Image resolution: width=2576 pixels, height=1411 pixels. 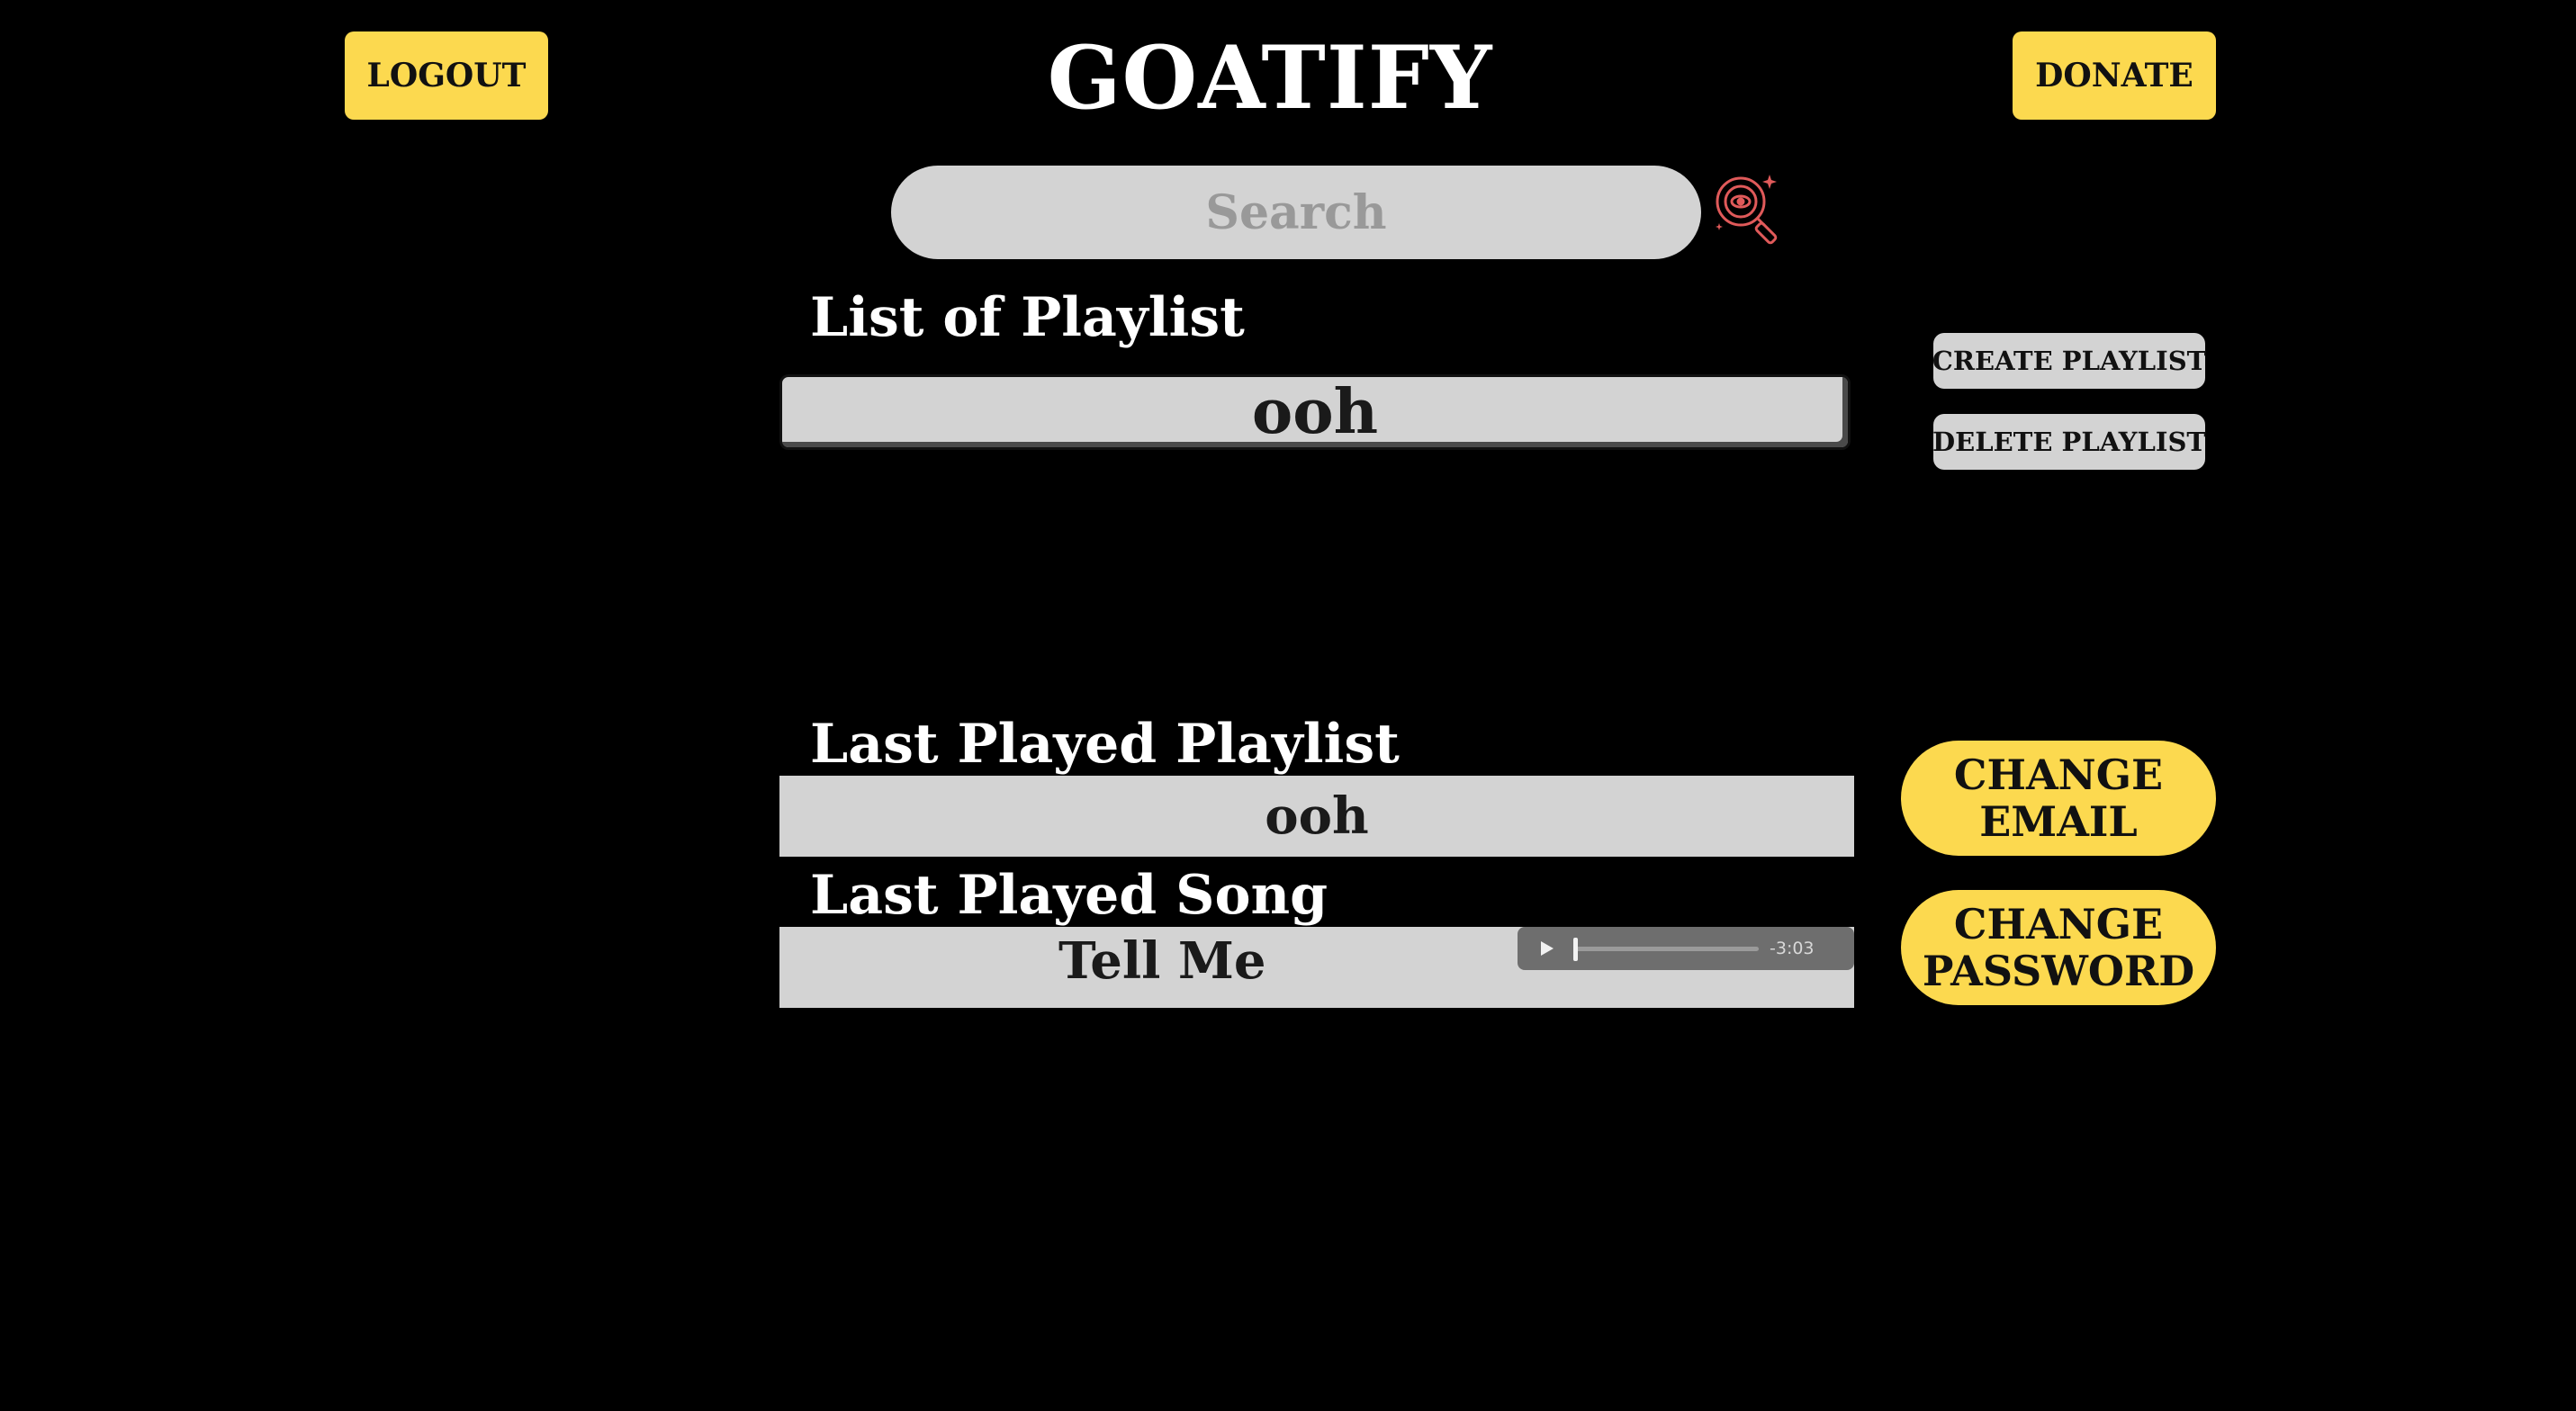 I want to click on playlist-list-heading: List of Playlist, so click(x=1027, y=317).